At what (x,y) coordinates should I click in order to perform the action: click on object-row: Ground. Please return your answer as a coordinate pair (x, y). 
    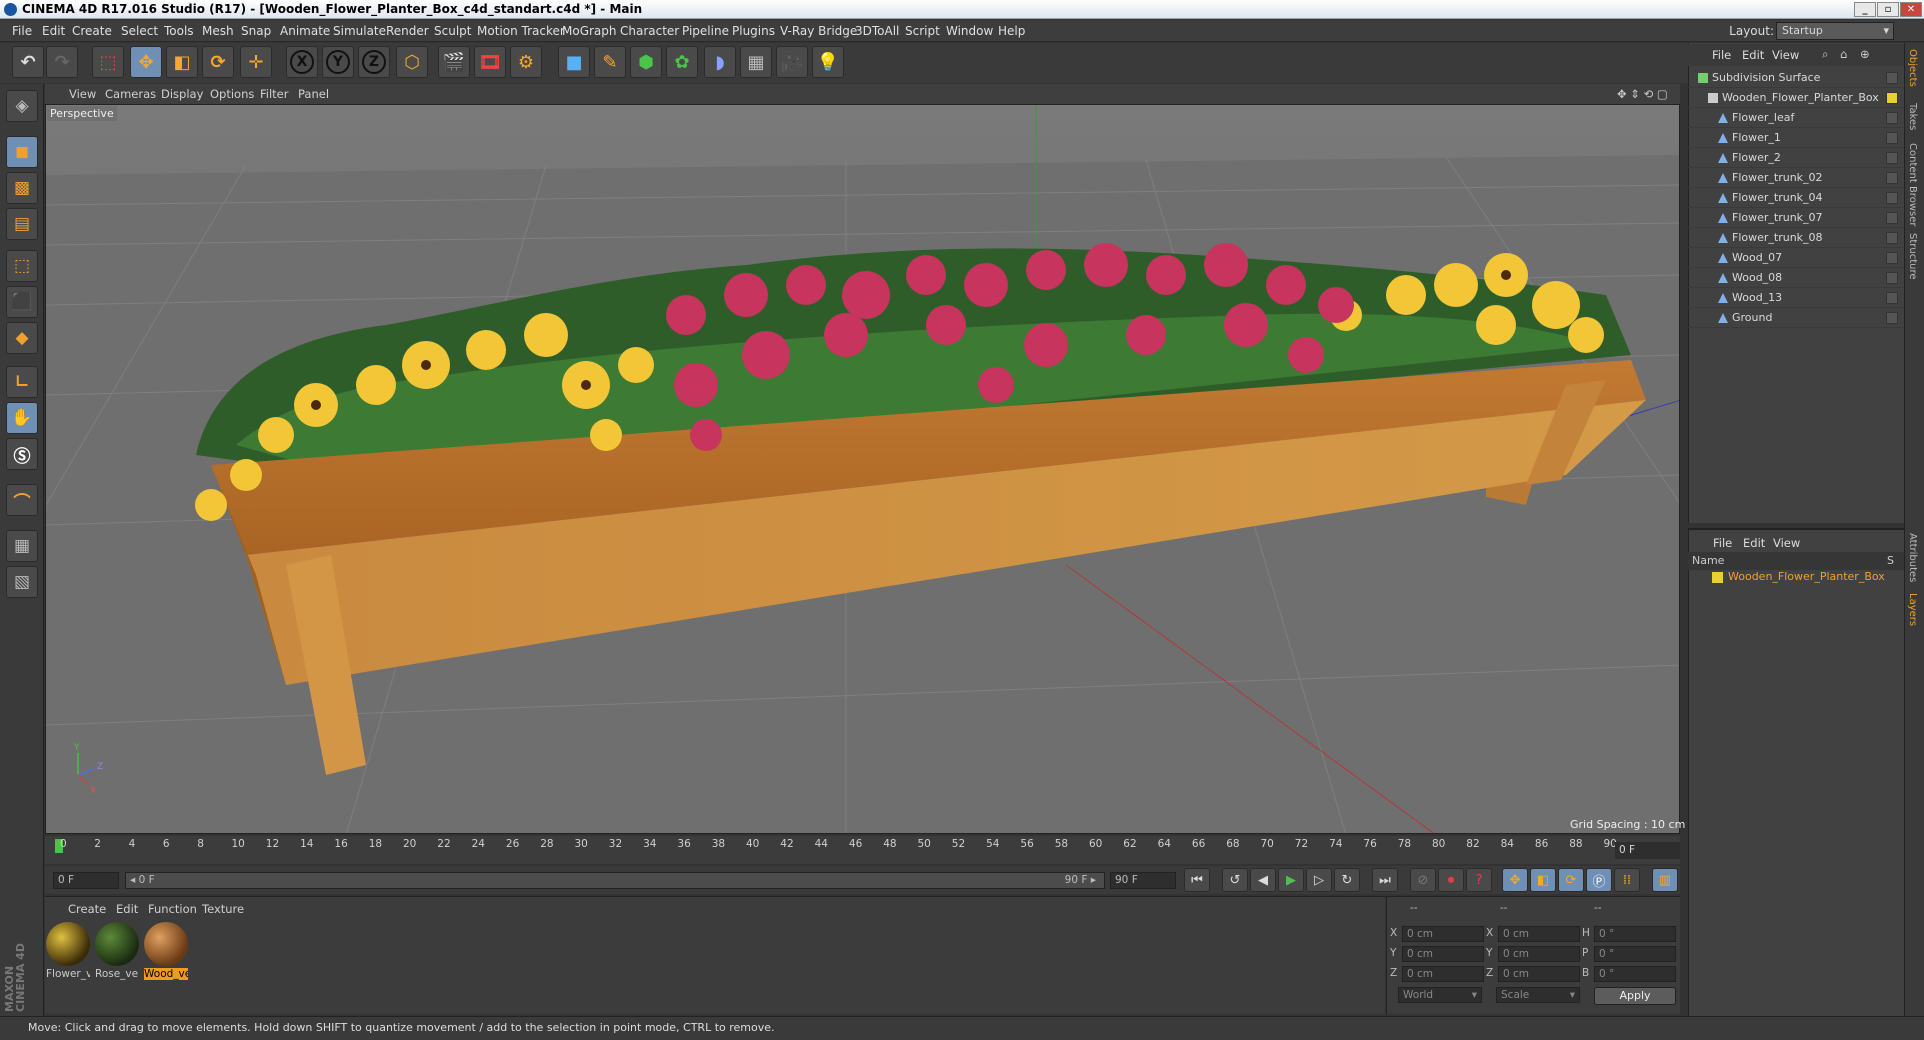
    Looking at the image, I should click on (1796, 318).